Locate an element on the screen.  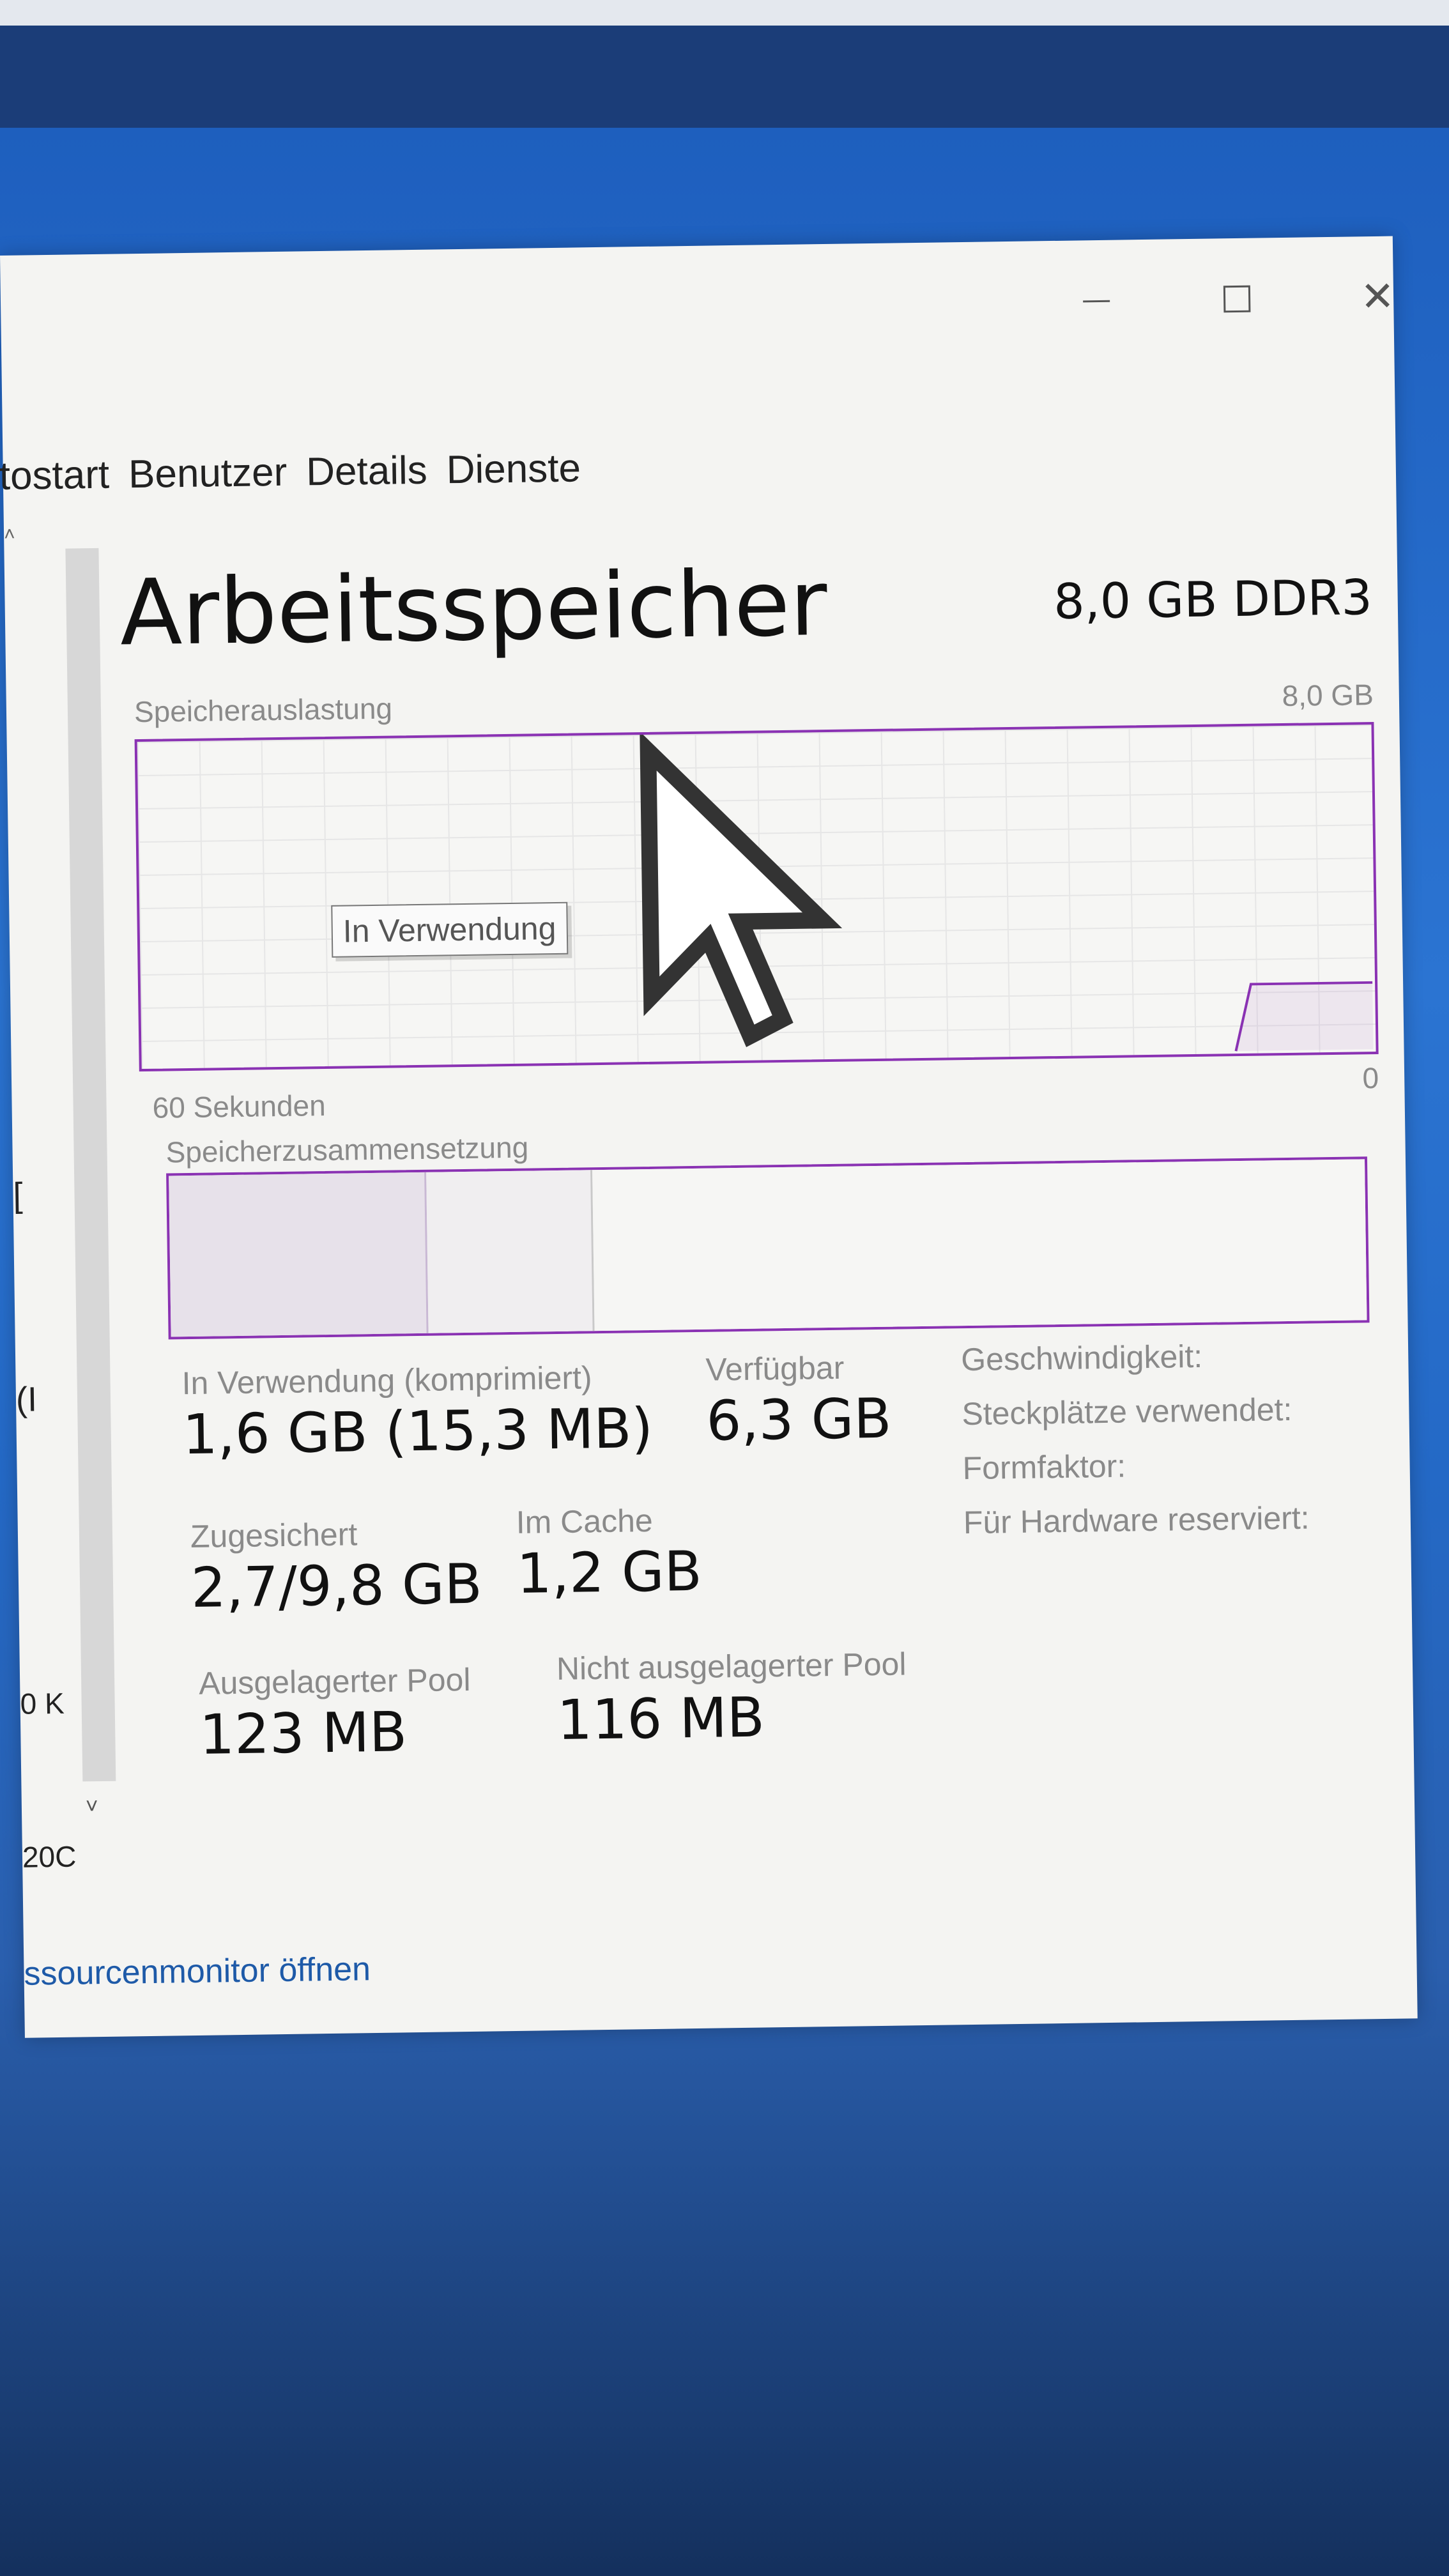
close-icon: ✕ is located at coordinates (1377, 297).